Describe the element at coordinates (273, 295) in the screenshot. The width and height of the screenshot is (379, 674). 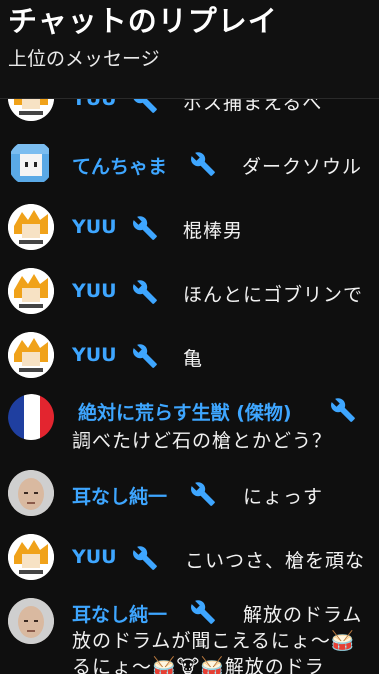
I see `message-text: ほんとにゴブリンで` at that location.